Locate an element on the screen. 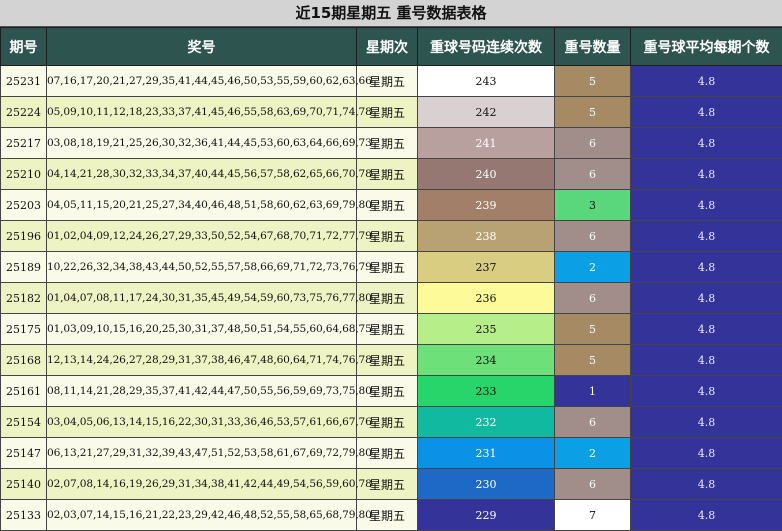  issue-cell: 25154 is located at coordinates (24, 422).